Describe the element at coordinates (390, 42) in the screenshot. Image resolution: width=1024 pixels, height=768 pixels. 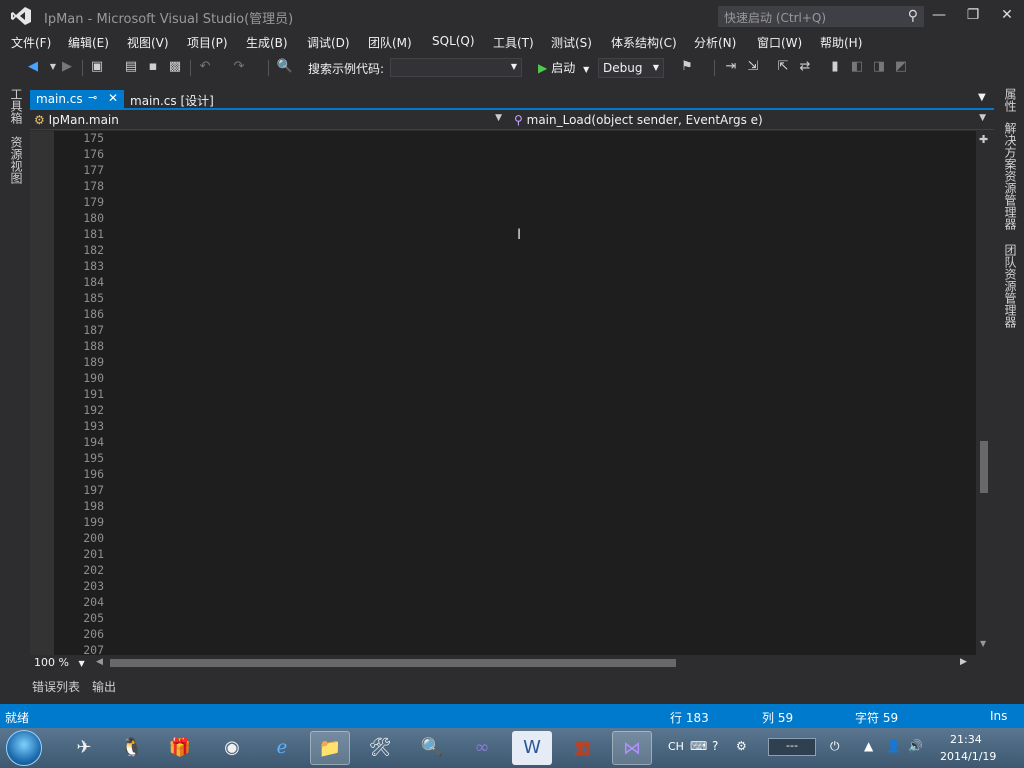
I see `menu-team: 团队(M)` at that location.